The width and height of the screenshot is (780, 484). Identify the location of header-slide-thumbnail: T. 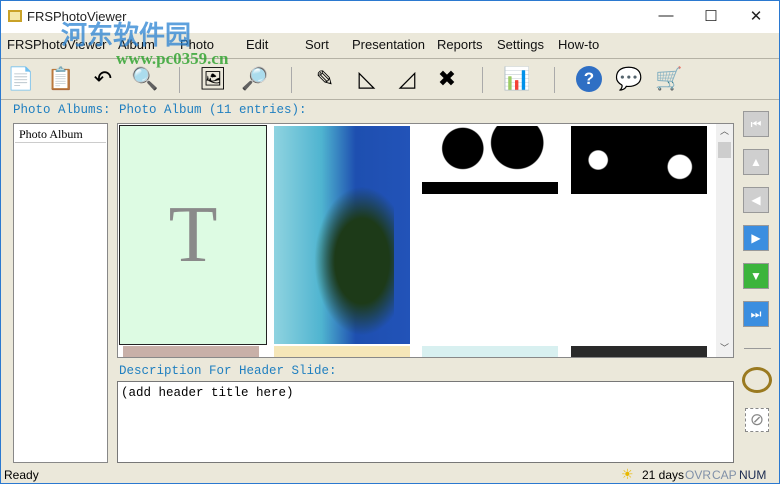
(193, 235).